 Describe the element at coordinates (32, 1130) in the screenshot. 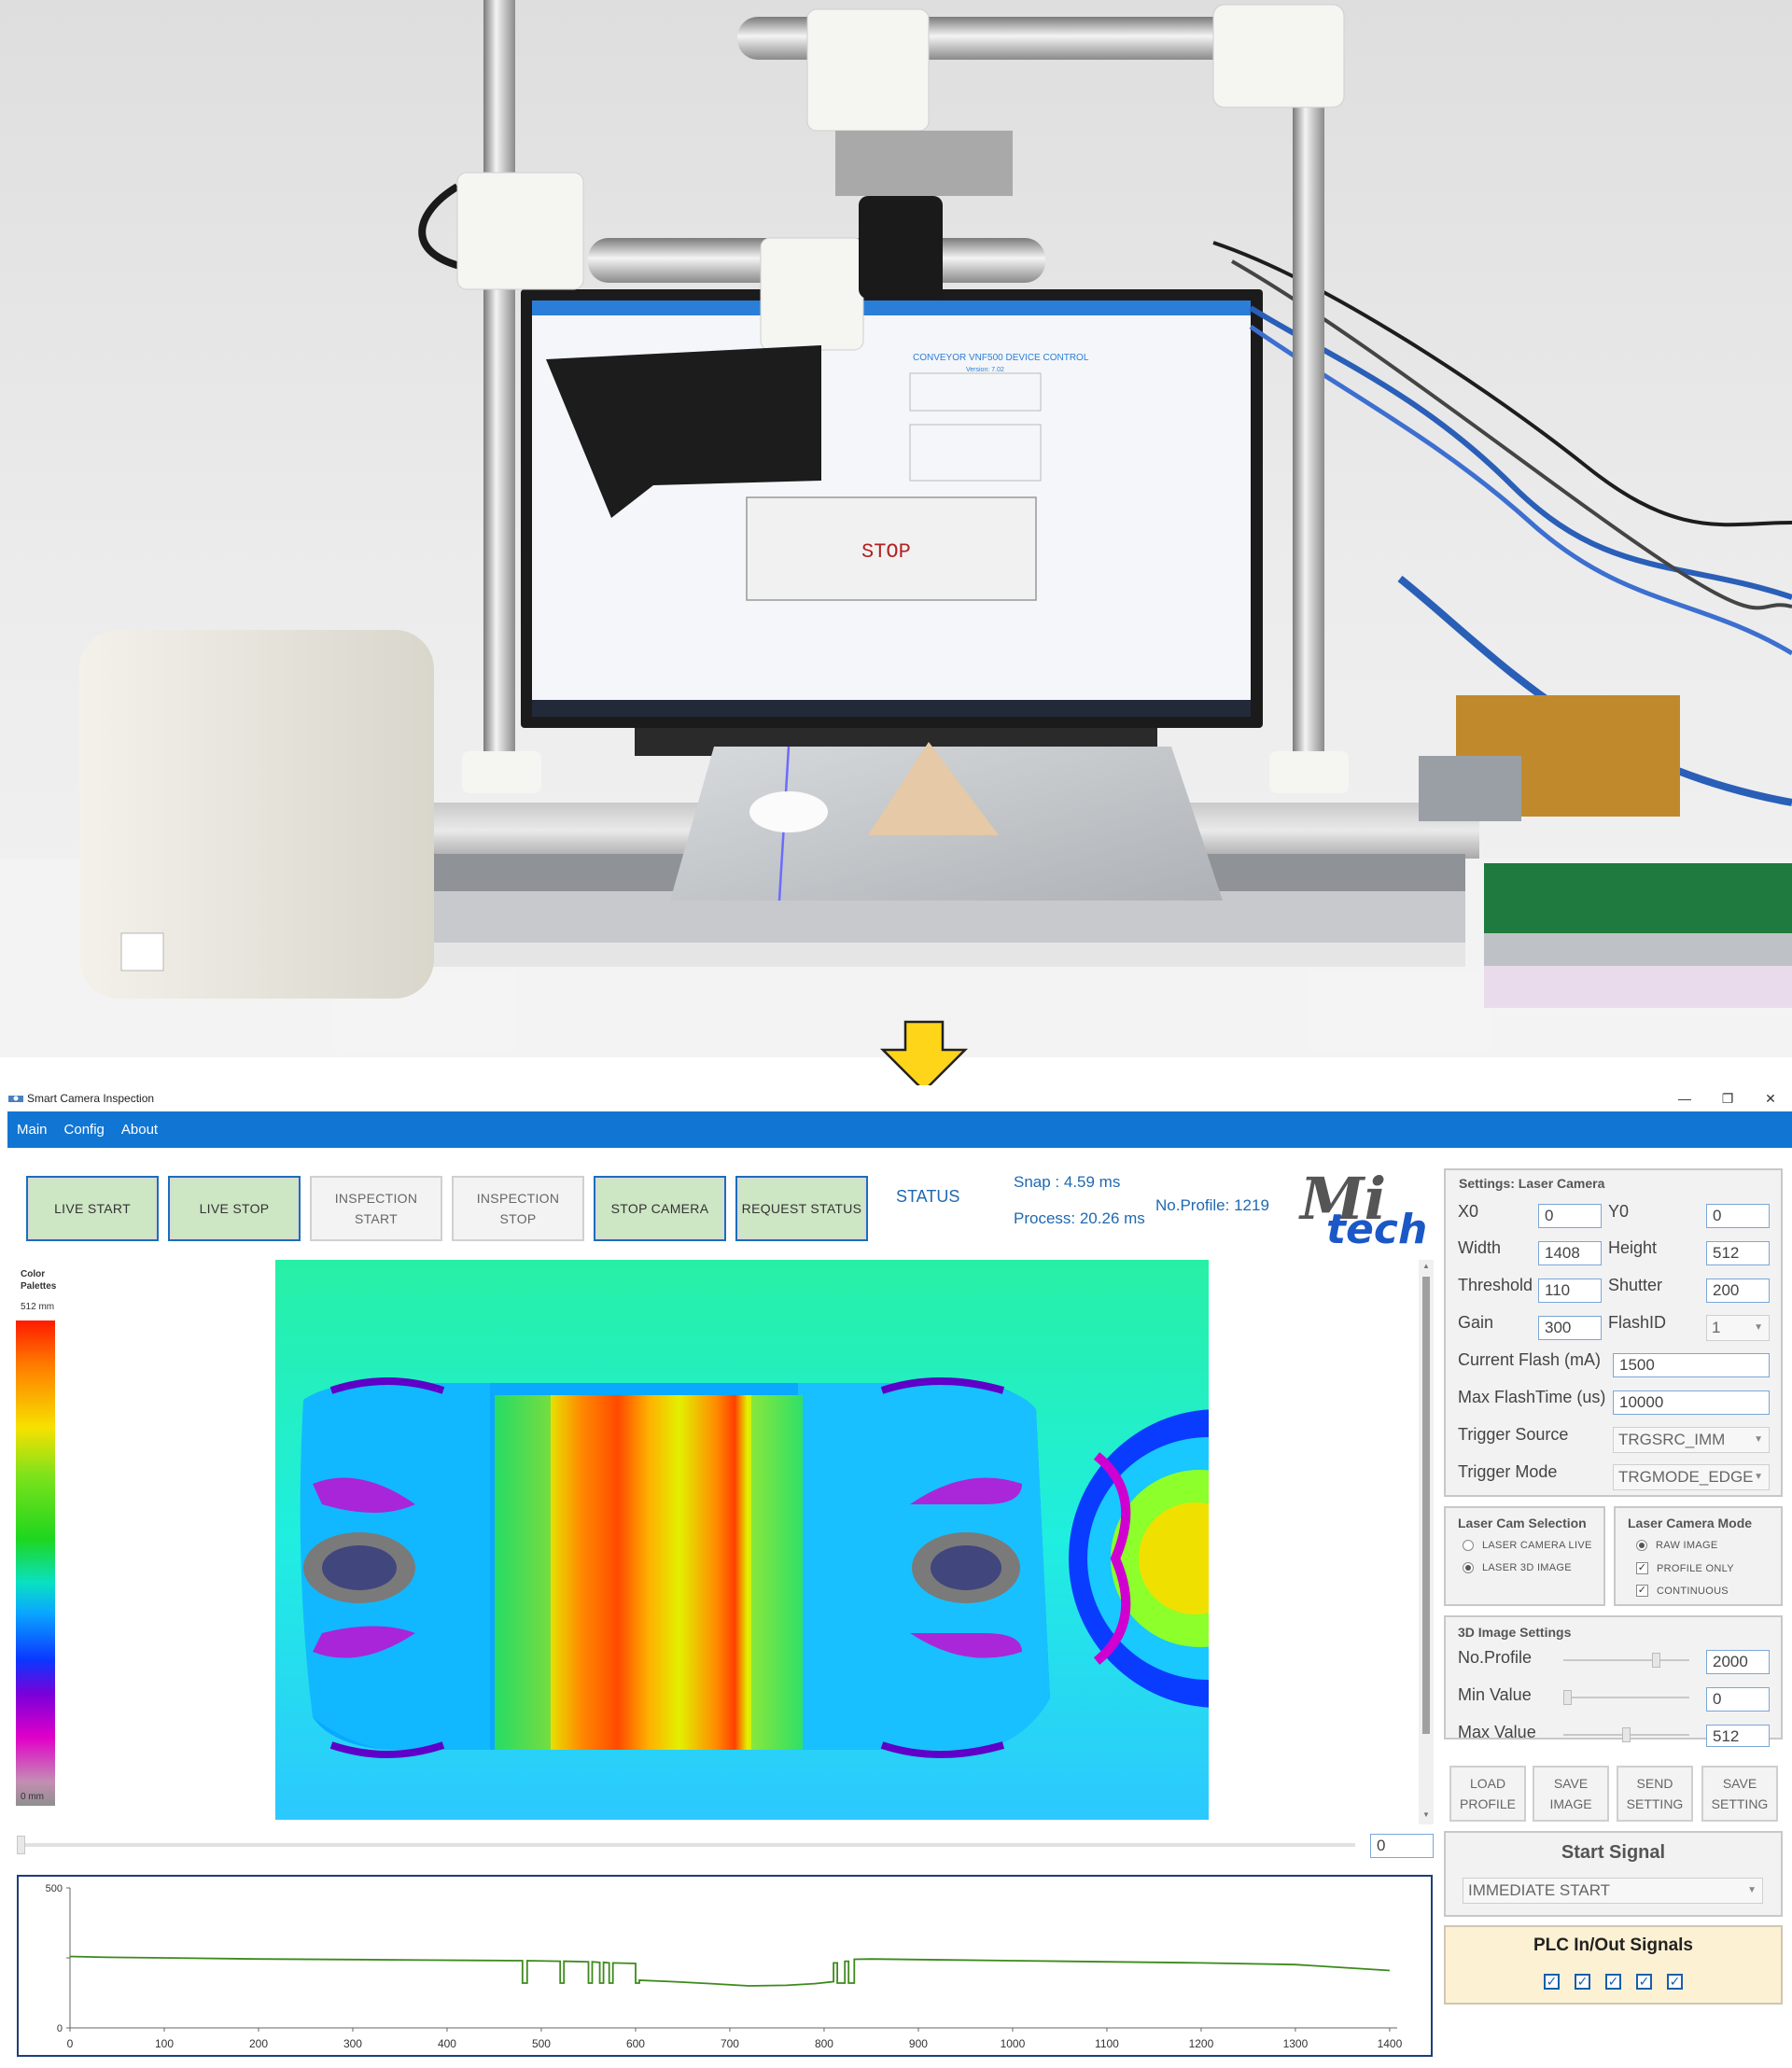

I see `menu-main: Main` at that location.